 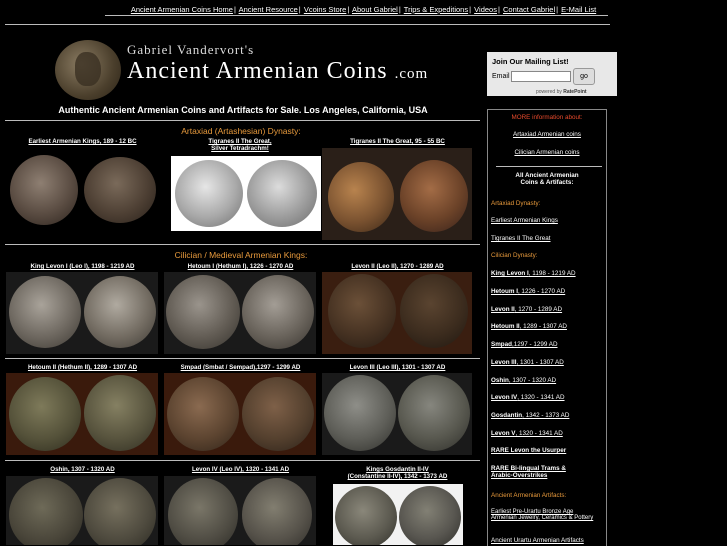 What do you see at coordinates (241, 255) in the screenshot?
I see `cilician-section-title: Cilician / Medieval Armenian Kings:` at bounding box center [241, 255].